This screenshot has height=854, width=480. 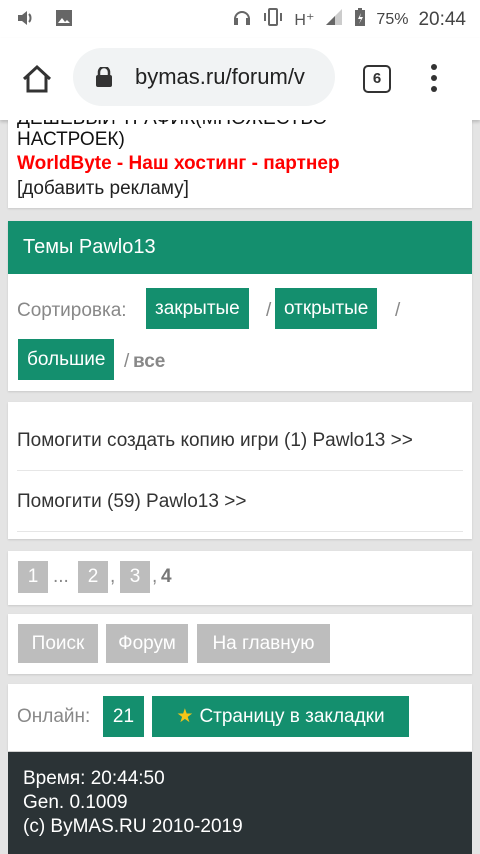 What do you see at coordinates (434, 79) in the screenshot?
I see `overflow-menu-icon` at bounding box center [434, 79].